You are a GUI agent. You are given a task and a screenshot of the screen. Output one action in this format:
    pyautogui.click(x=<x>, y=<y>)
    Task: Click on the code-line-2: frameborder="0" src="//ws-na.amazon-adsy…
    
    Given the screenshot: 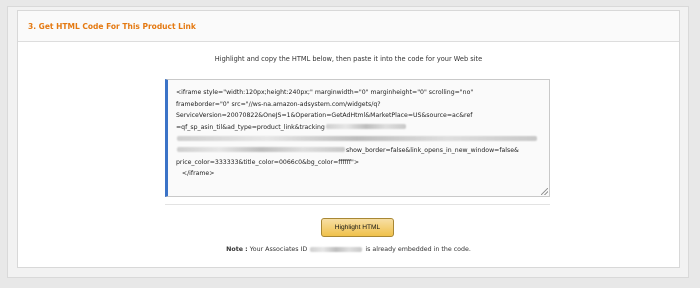 What is the action you would take?
    pyautogui.click(x=278, y=104)
    